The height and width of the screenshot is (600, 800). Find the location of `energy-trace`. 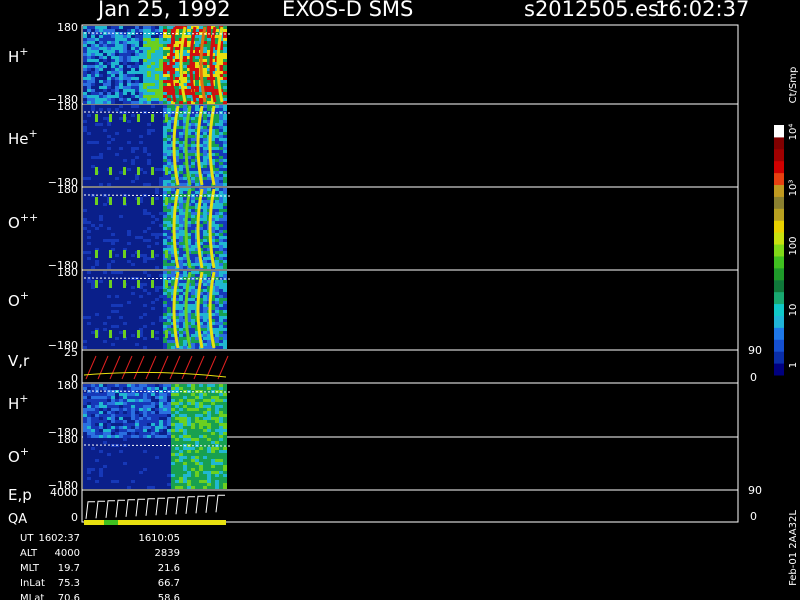

energy-trace is located at coordinates (155, 506).